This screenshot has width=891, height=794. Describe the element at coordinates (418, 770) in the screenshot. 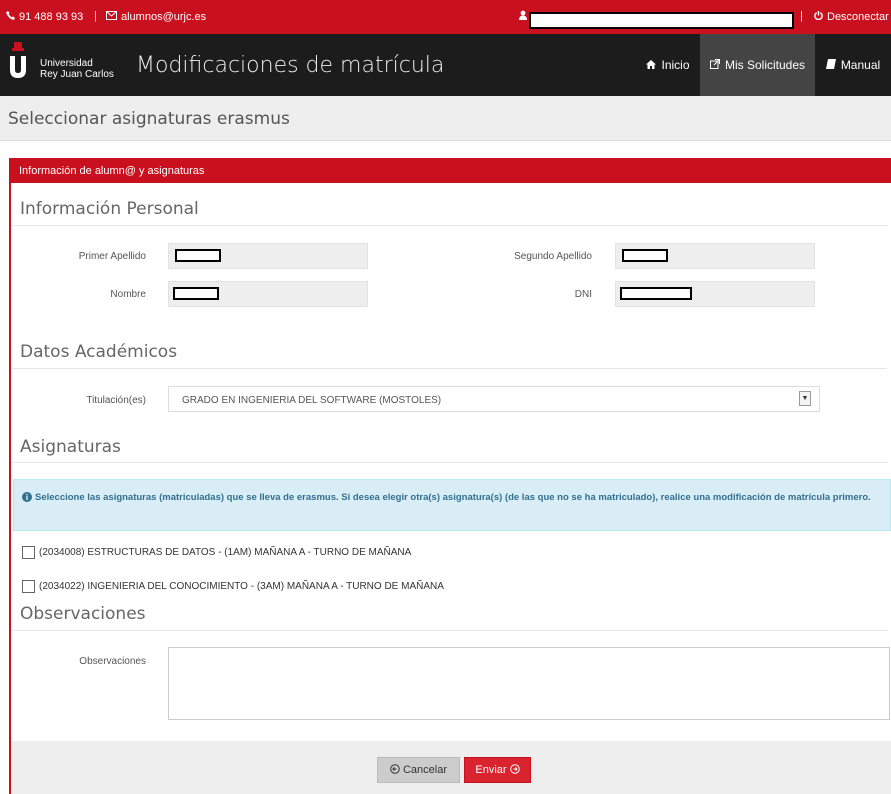

I see `cancel-button: Cancelar` at that location.